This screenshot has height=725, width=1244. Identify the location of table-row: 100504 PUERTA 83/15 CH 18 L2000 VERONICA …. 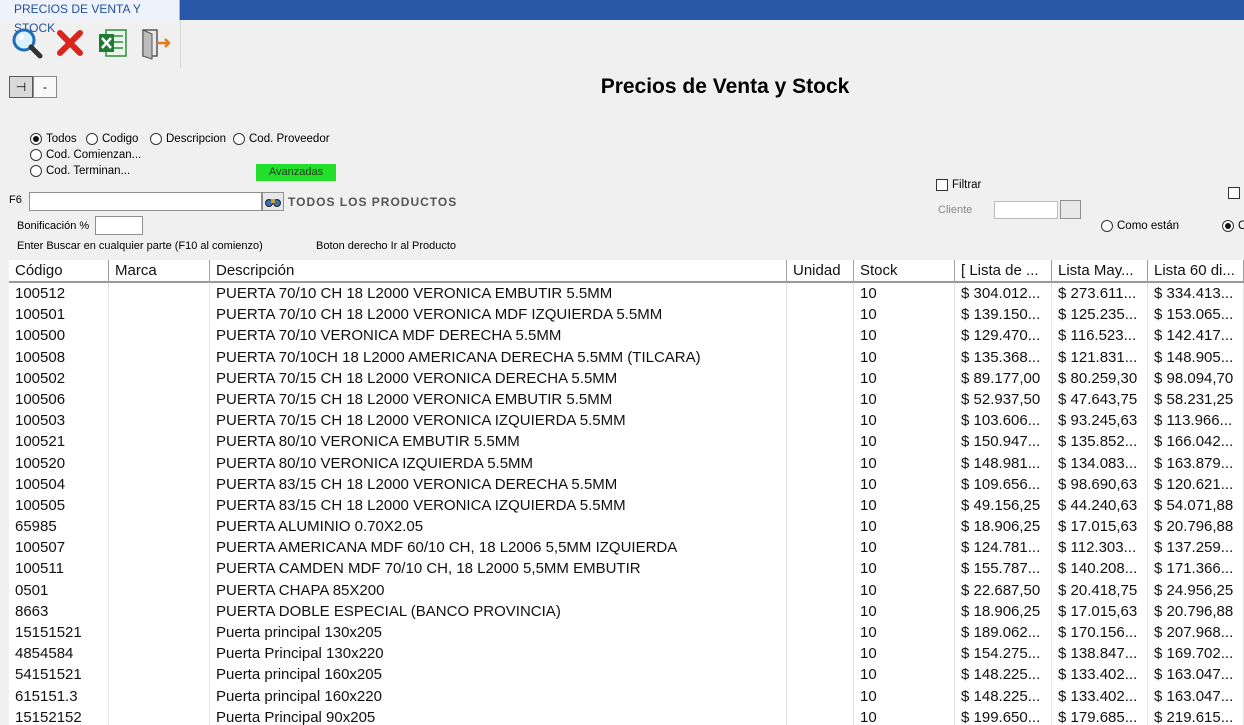
(626, 484).